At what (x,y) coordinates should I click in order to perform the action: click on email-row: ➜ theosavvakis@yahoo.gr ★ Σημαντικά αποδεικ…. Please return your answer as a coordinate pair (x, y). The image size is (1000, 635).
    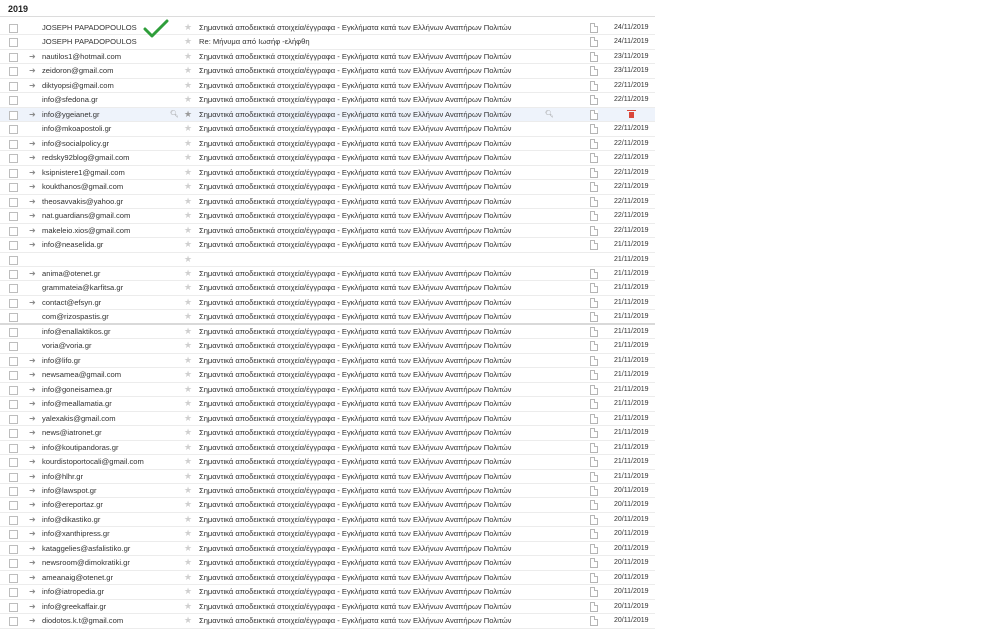
    Looking at the image, I should click on (327, 202).